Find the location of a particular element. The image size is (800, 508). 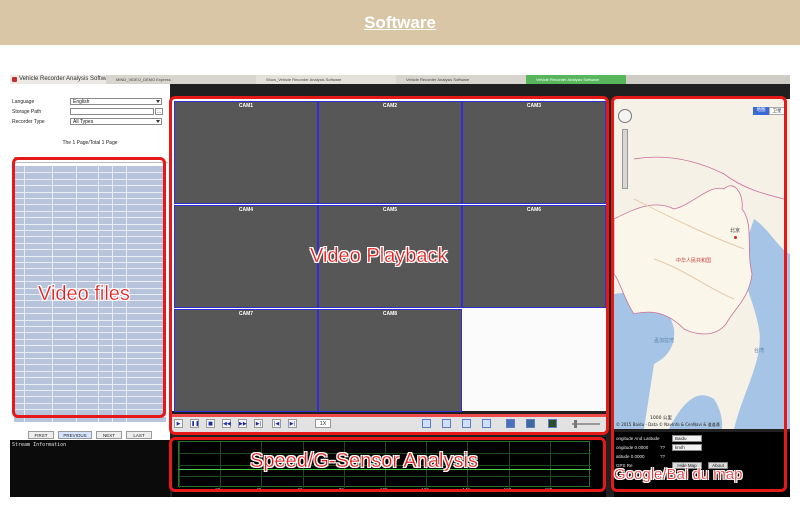

recorder-type-select: All Types is located at coordinates (116, 121).